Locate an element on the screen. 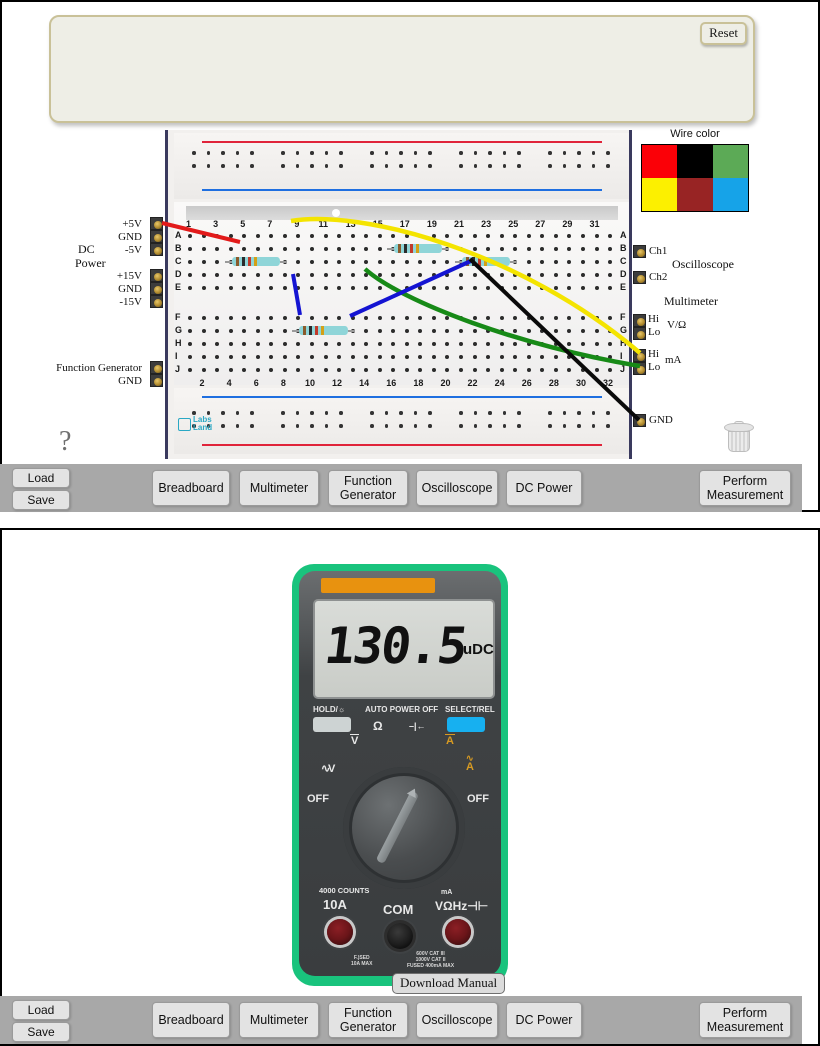 The width and height of the screenshot is (820, 1046). jack-m15v is located at coordinates (156, 301).